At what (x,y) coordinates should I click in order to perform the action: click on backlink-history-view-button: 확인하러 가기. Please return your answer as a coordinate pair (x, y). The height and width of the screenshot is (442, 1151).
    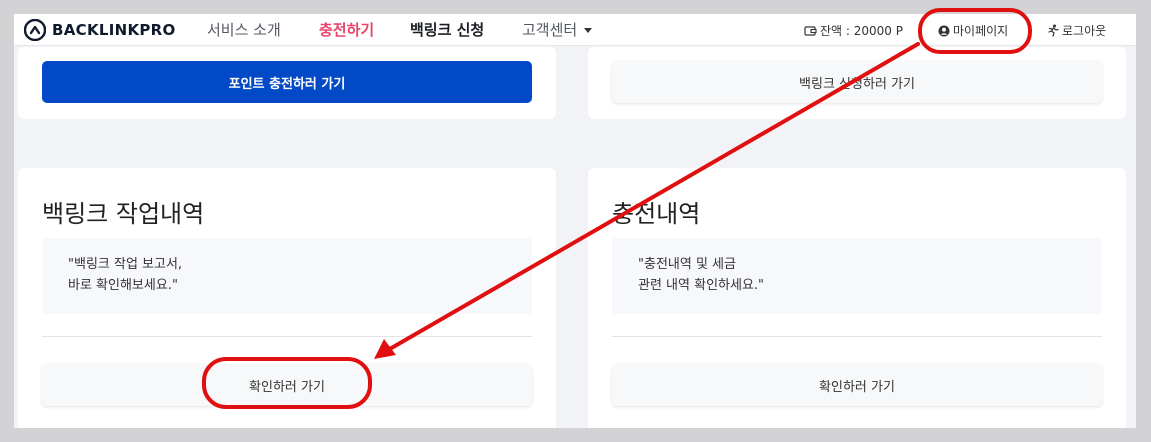
    Looking at the image, I should click on (287, 385).